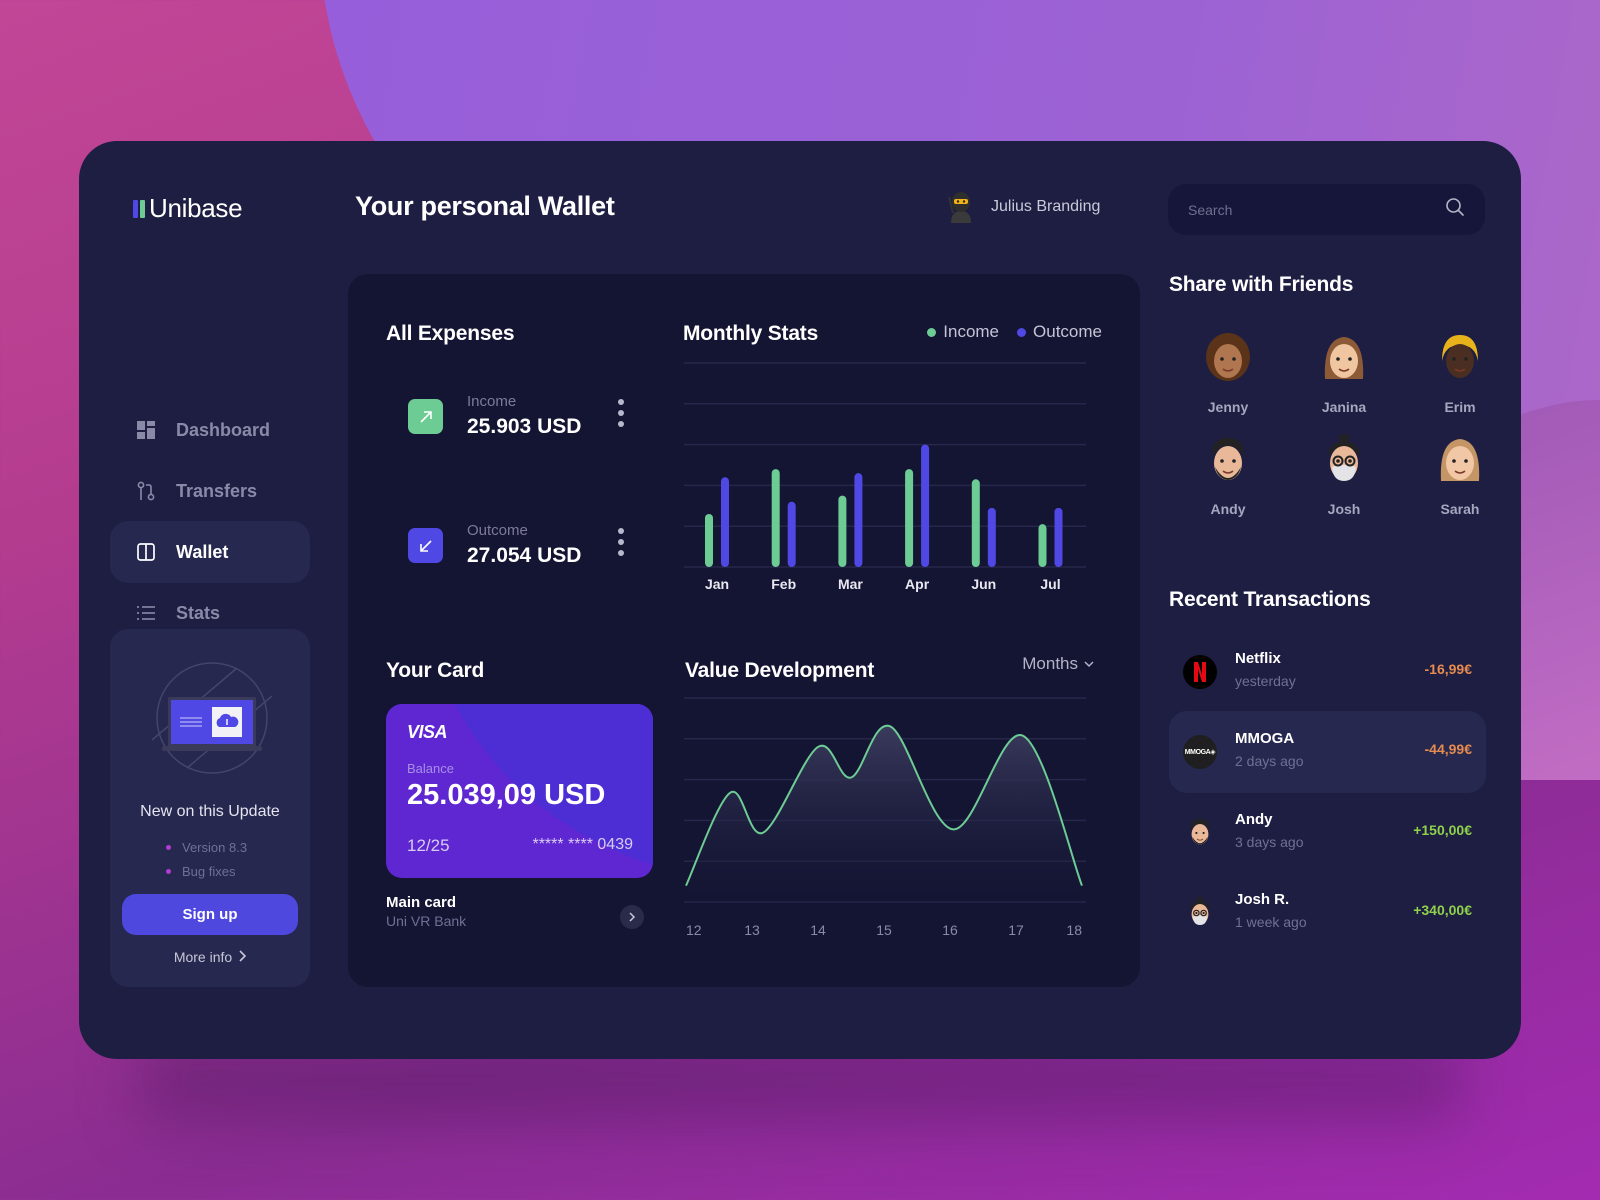  I want to click on transaction-time: 3 days ago, so click(1269, 842).